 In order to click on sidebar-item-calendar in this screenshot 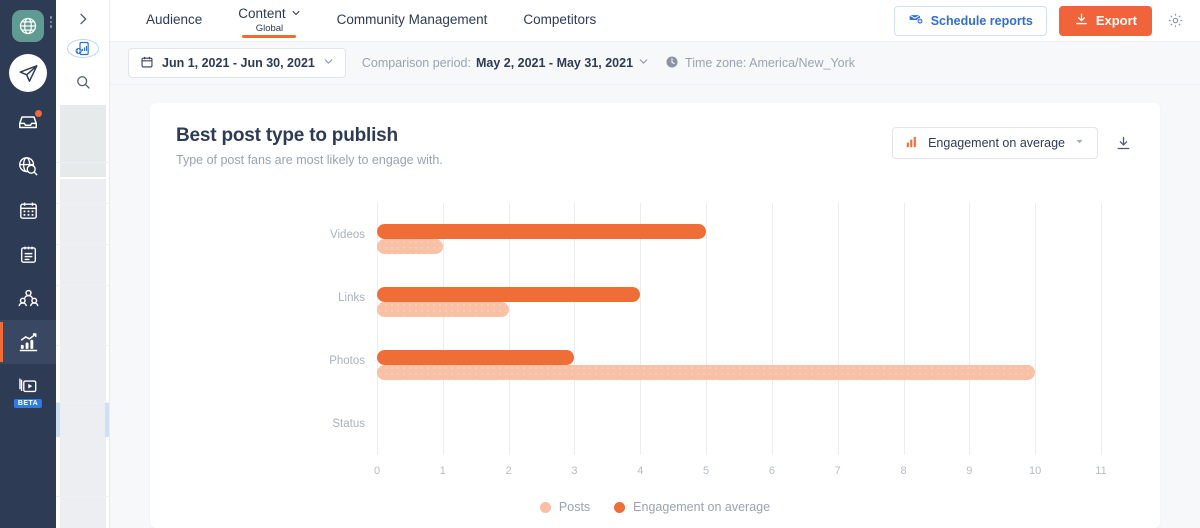, I will do `click(28, 210)`.